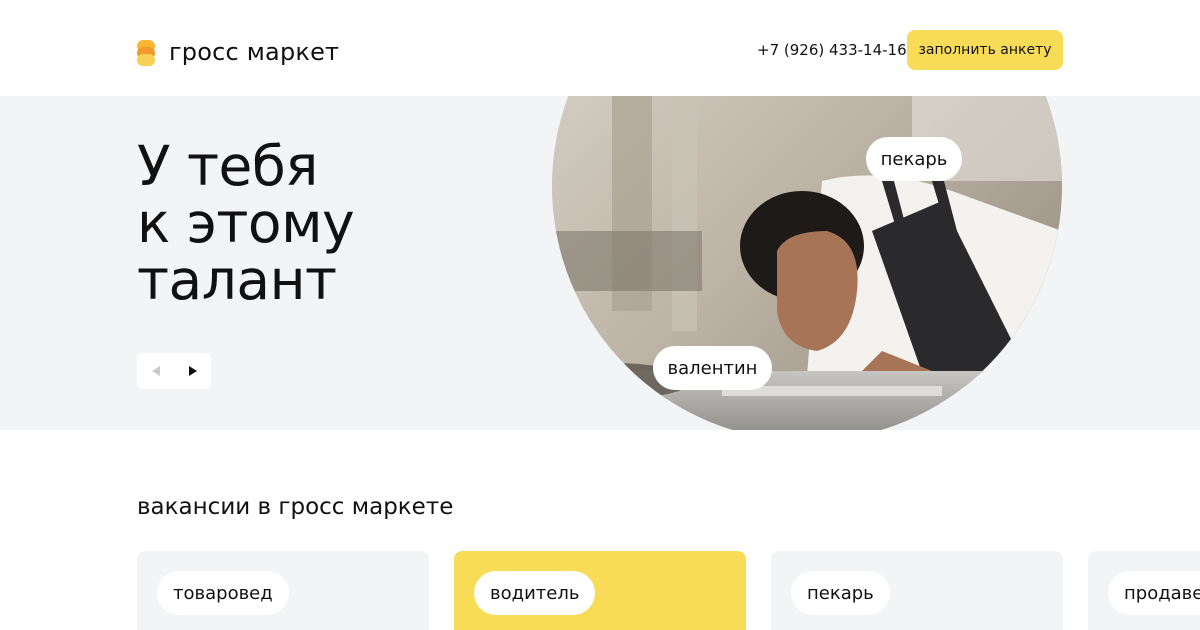 This screenshot has width=1200, height=630. What do you see at coordinates (917, 590) in the screenshot?
I see `vacancy-card-pekar: пекарь` at bounding box center [917, 590].